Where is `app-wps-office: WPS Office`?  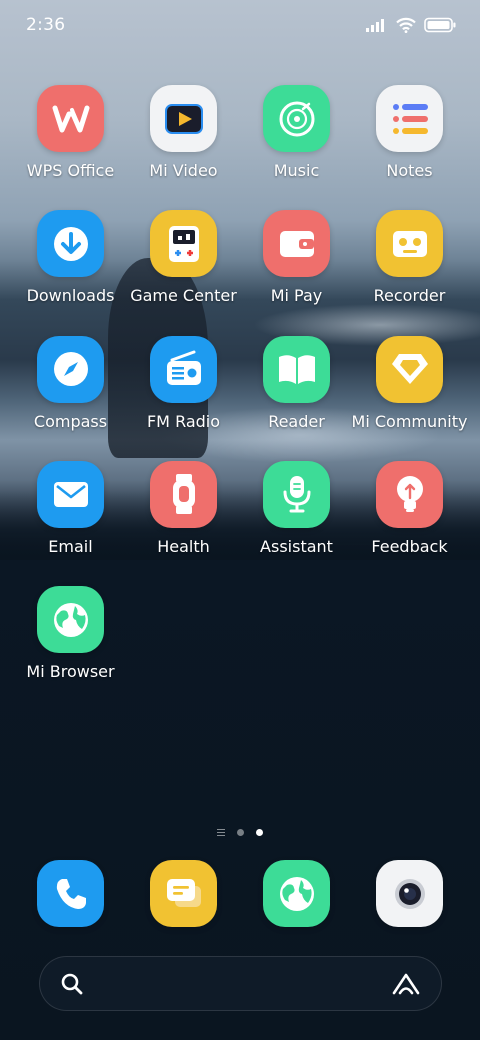
app-wps-office: WPS Office is located at coordinates (70, 147).